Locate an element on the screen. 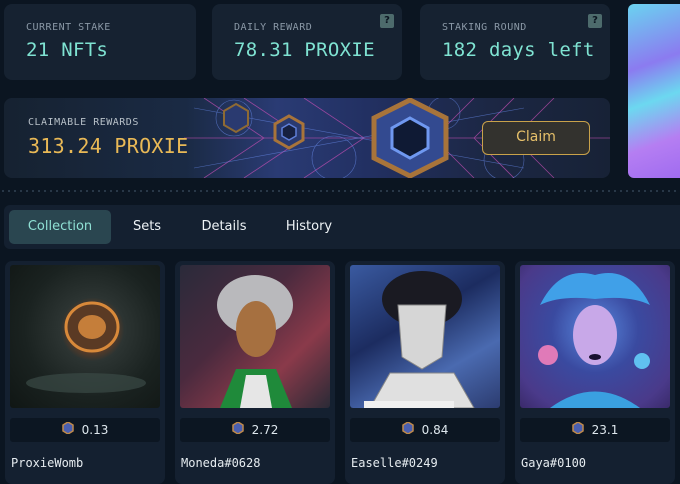 The image size is (680, 484). stat-card-current-stake: CURRENT STAKE 21 NFTs is located at coordinates (100, 42).